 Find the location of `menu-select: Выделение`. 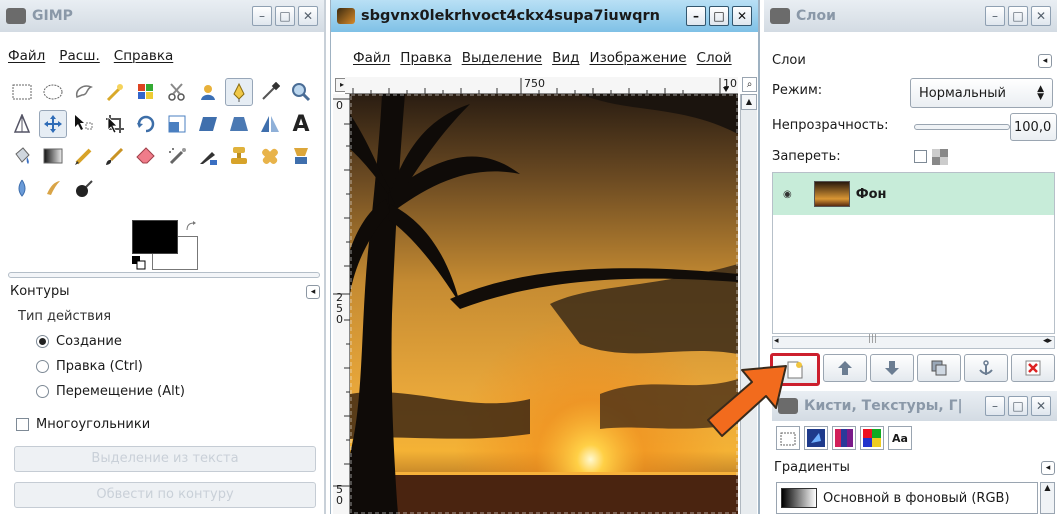

menu-select: Выделение is located at coordinates (502, 58).